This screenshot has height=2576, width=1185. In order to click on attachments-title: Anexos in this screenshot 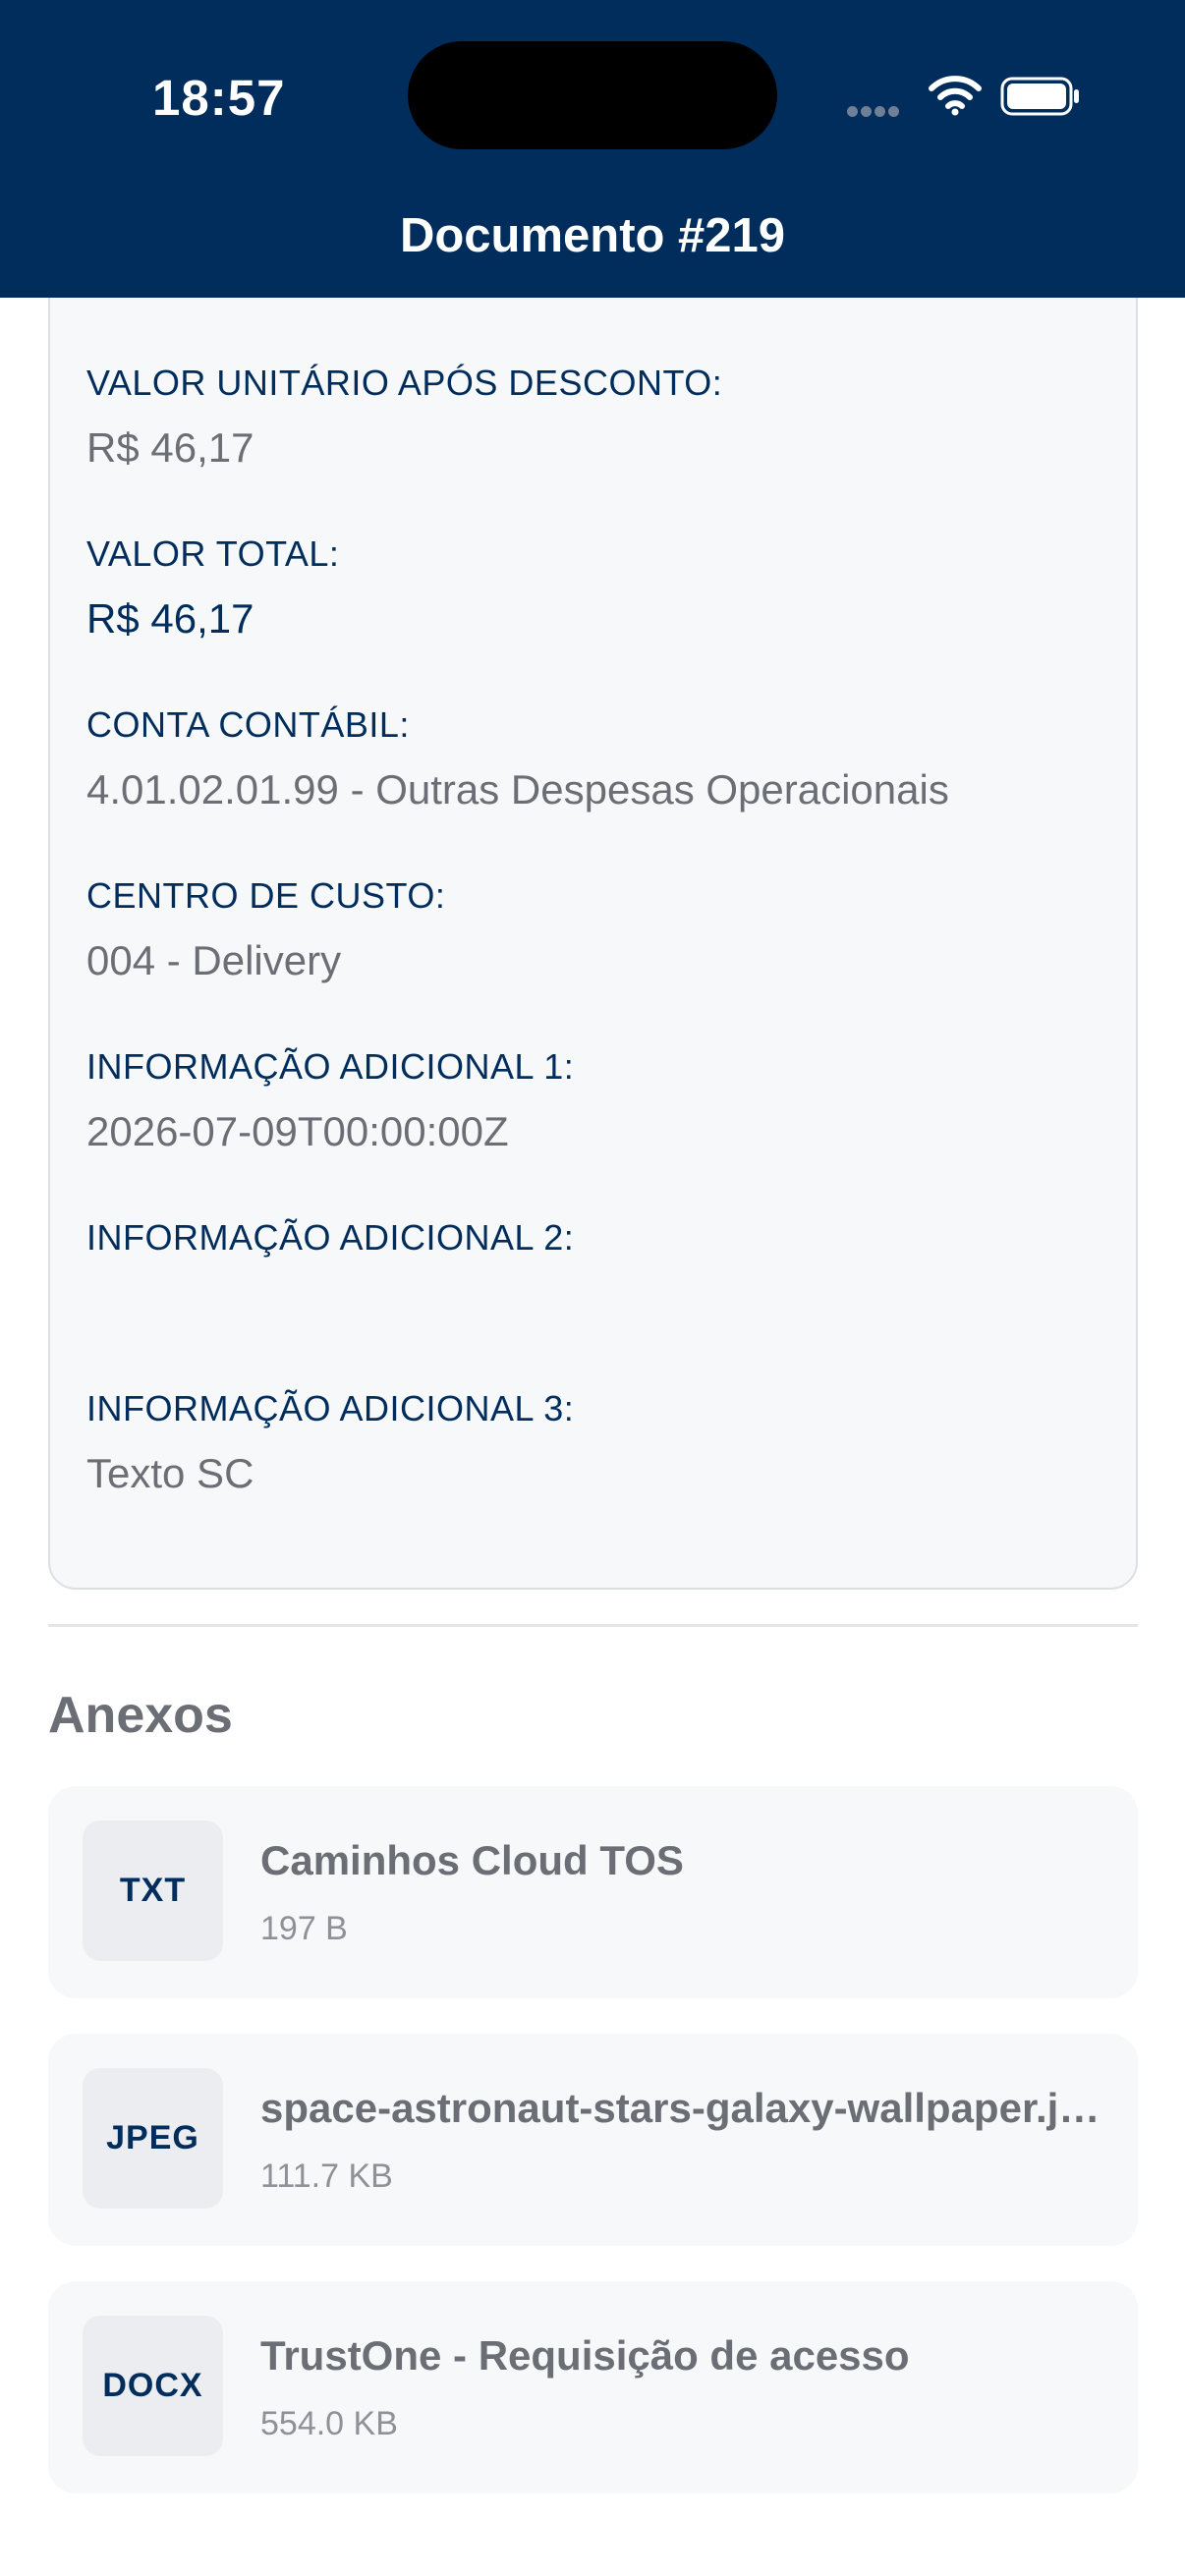, I will do `click(140, 1715)`.